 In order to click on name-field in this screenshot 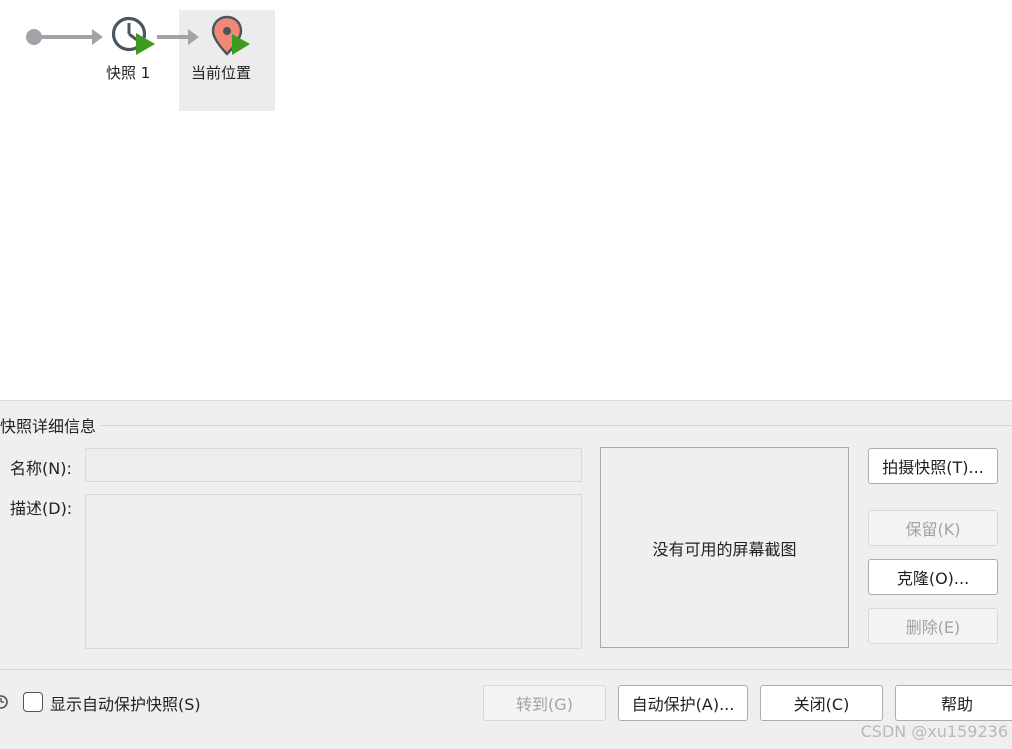, I will do `click(333, 465)`.